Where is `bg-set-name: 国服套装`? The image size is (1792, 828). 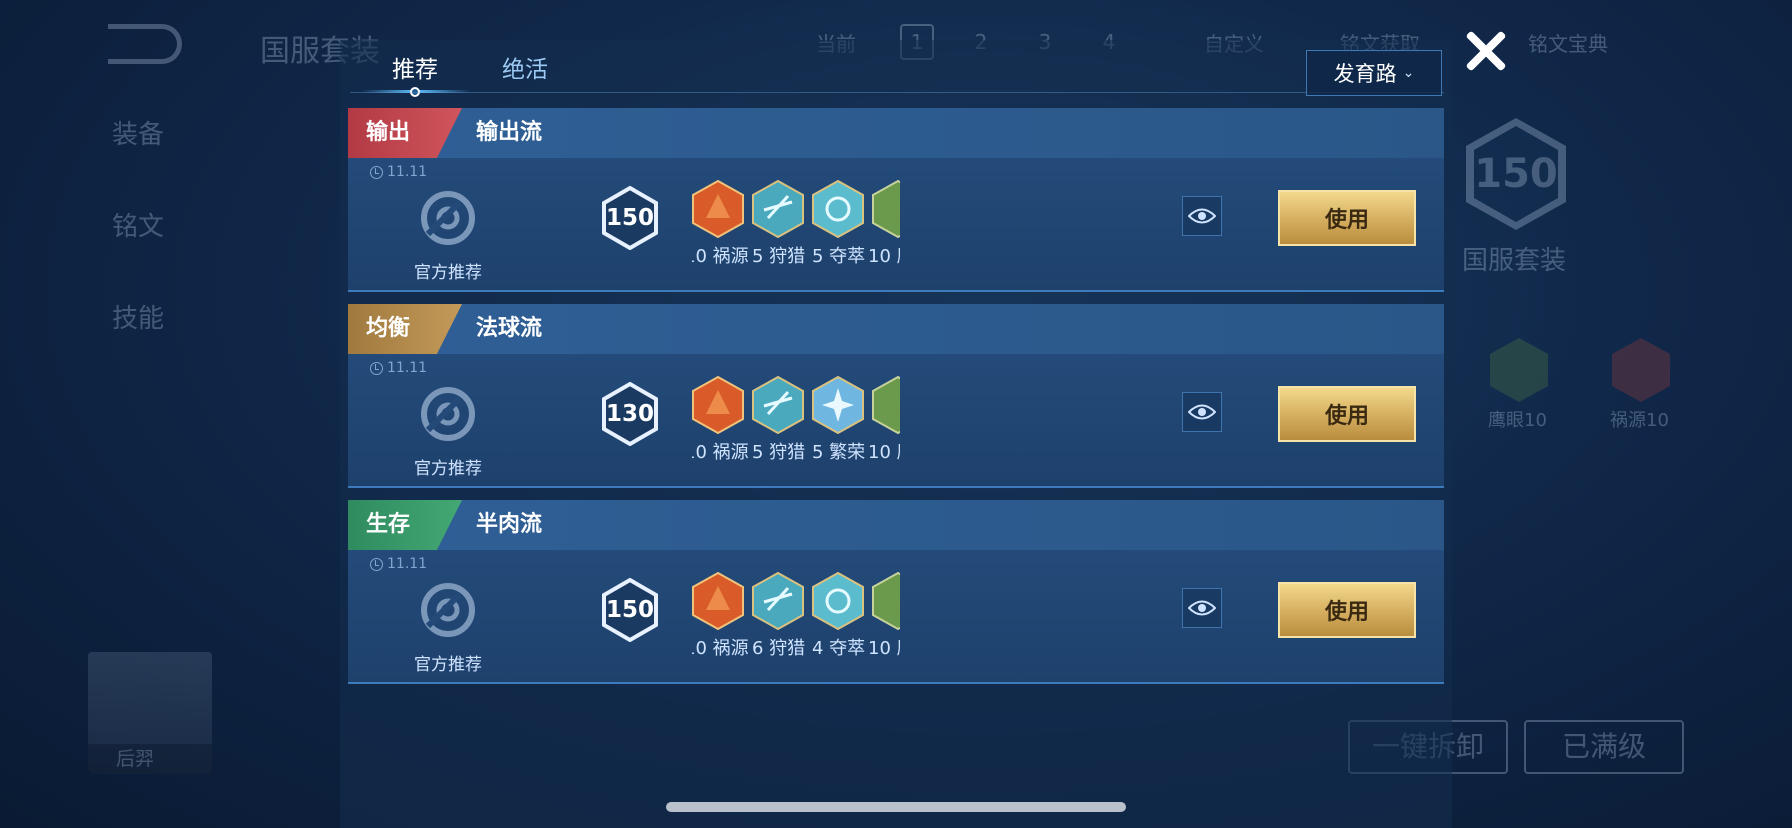 bg-set-name: 国服套装 is located at coordinates (1514, 261).